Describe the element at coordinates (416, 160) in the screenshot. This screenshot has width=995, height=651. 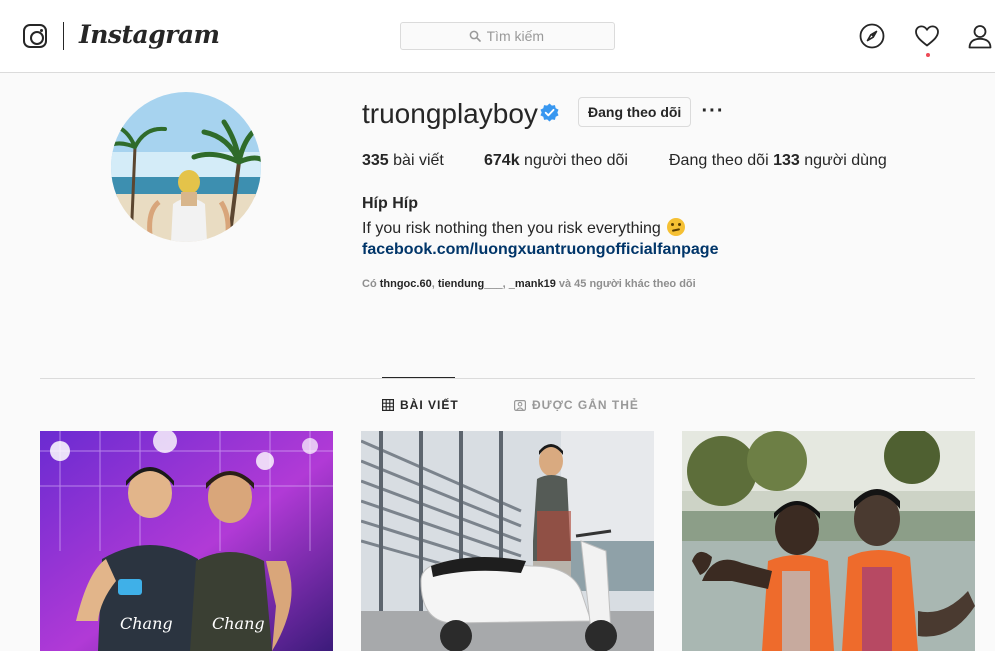
I see `posts-label: bài viết` at that location.